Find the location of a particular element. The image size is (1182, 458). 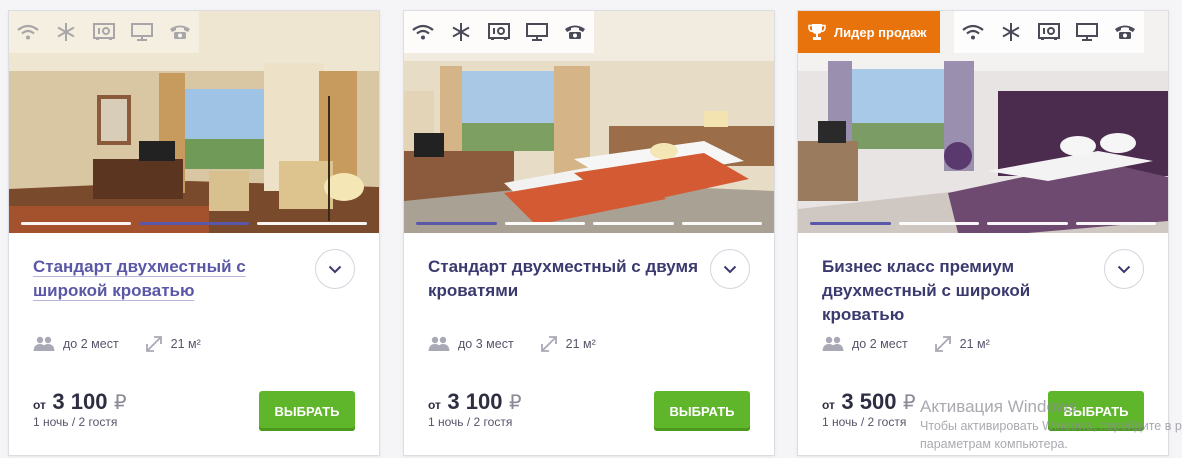

guests-label: до 3 мест is located at coordinates (486, 344).